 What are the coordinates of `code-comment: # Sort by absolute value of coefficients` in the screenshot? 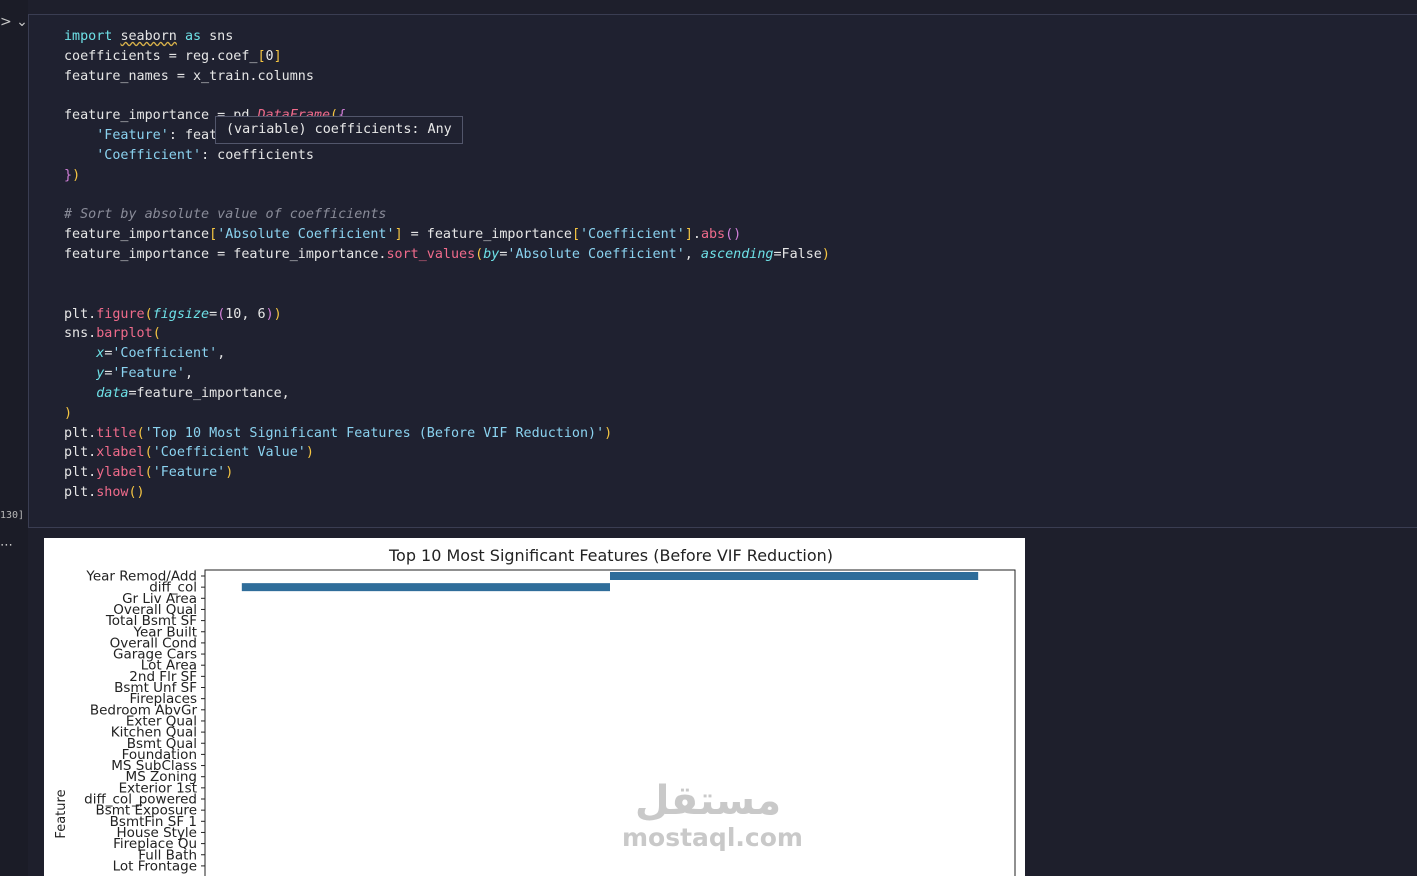 It's located at (225, 215).